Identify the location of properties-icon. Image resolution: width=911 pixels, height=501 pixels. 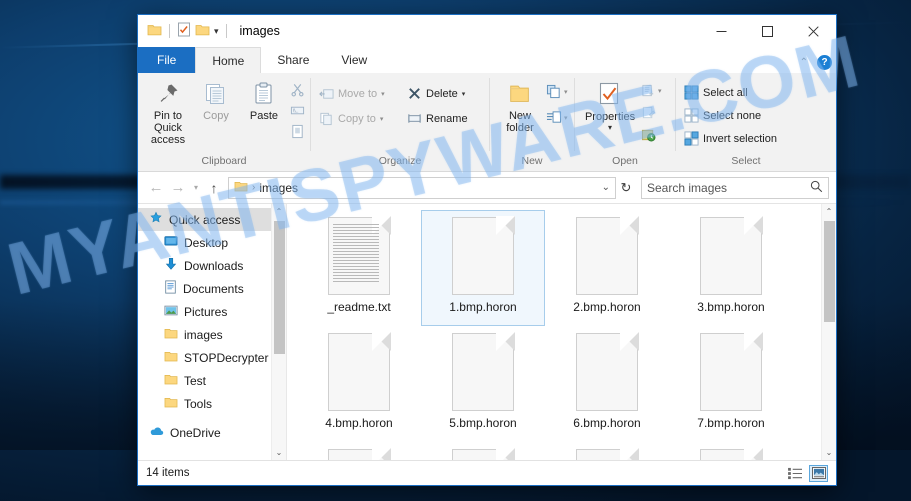
(184, 31).